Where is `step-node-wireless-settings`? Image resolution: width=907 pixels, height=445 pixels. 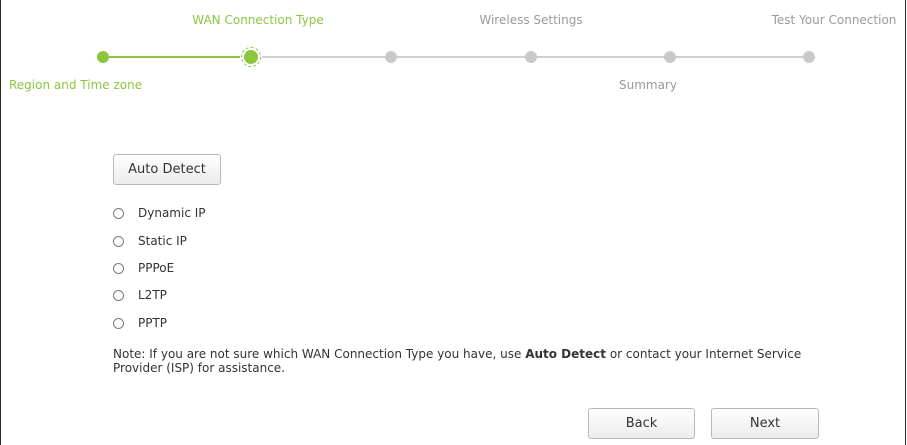
step-node-wireless-settings is located at coordinates (531, 57).